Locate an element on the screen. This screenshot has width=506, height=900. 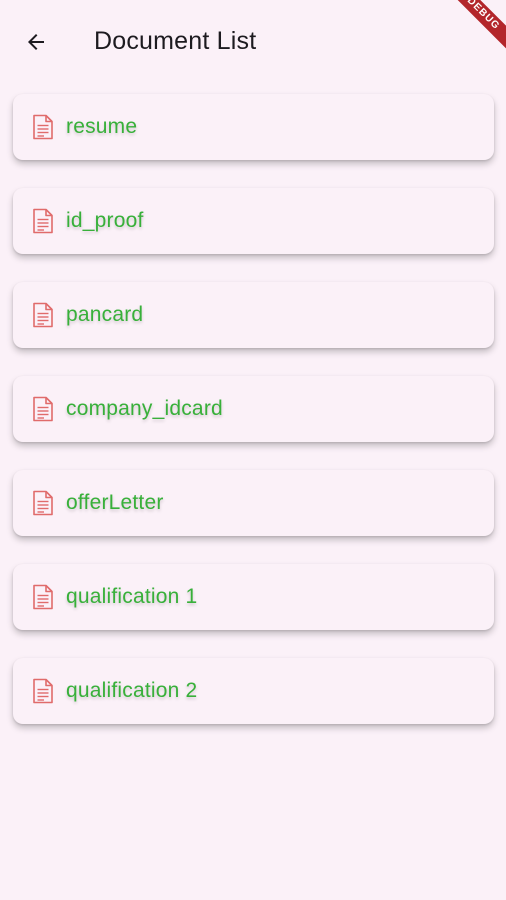
app-bar: Document List is located at coordinates (253, 42).